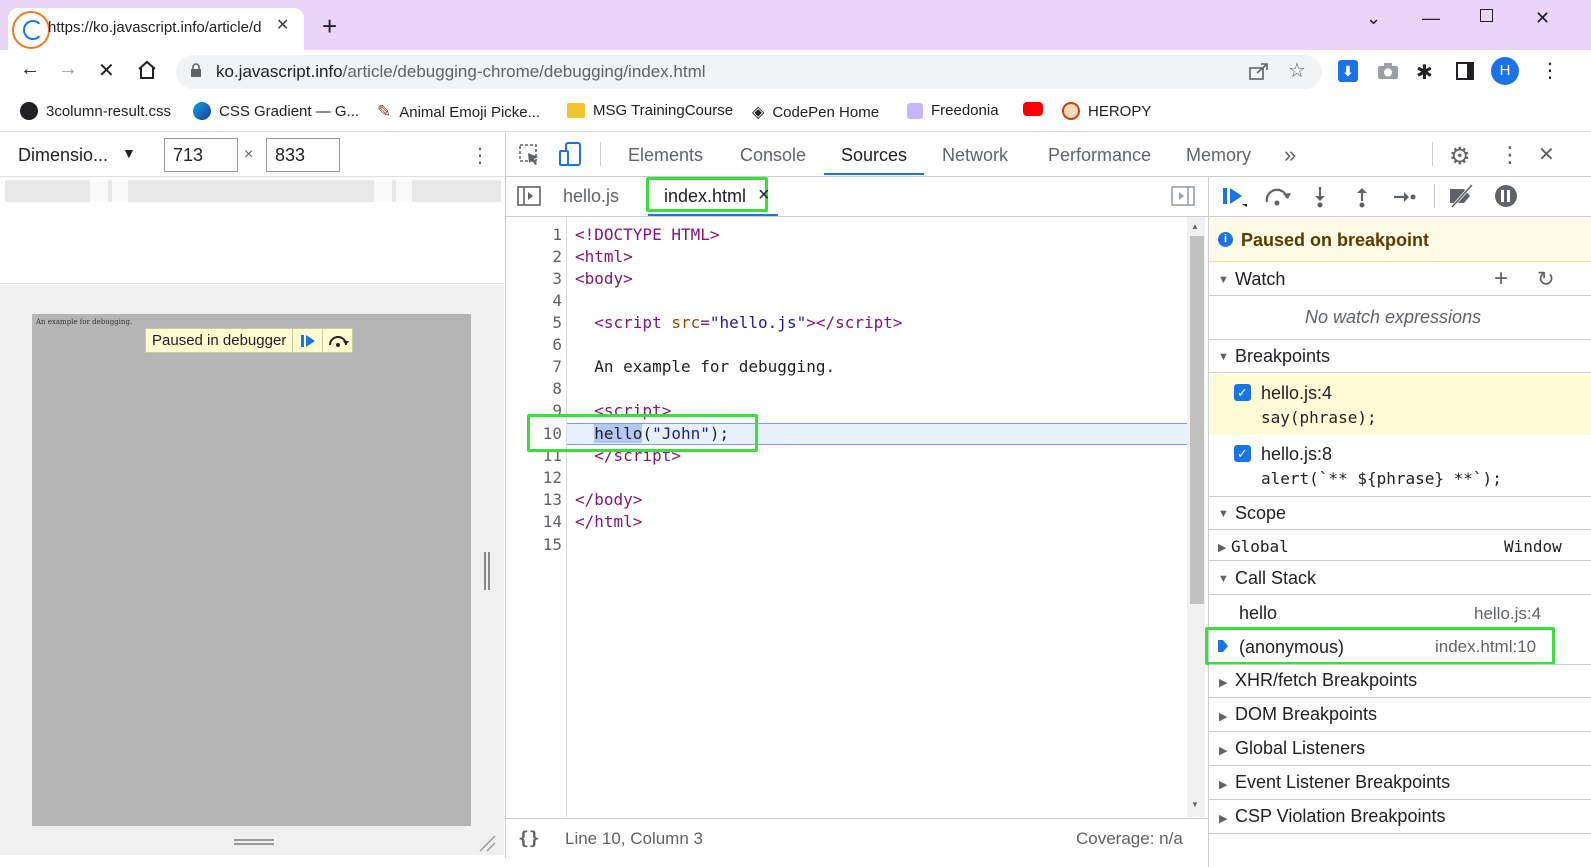  What do you see at coordinates (1507, 614) in the screenshot?
I see `frame-location: hello.js:4` at bounding box center [1507, 614].